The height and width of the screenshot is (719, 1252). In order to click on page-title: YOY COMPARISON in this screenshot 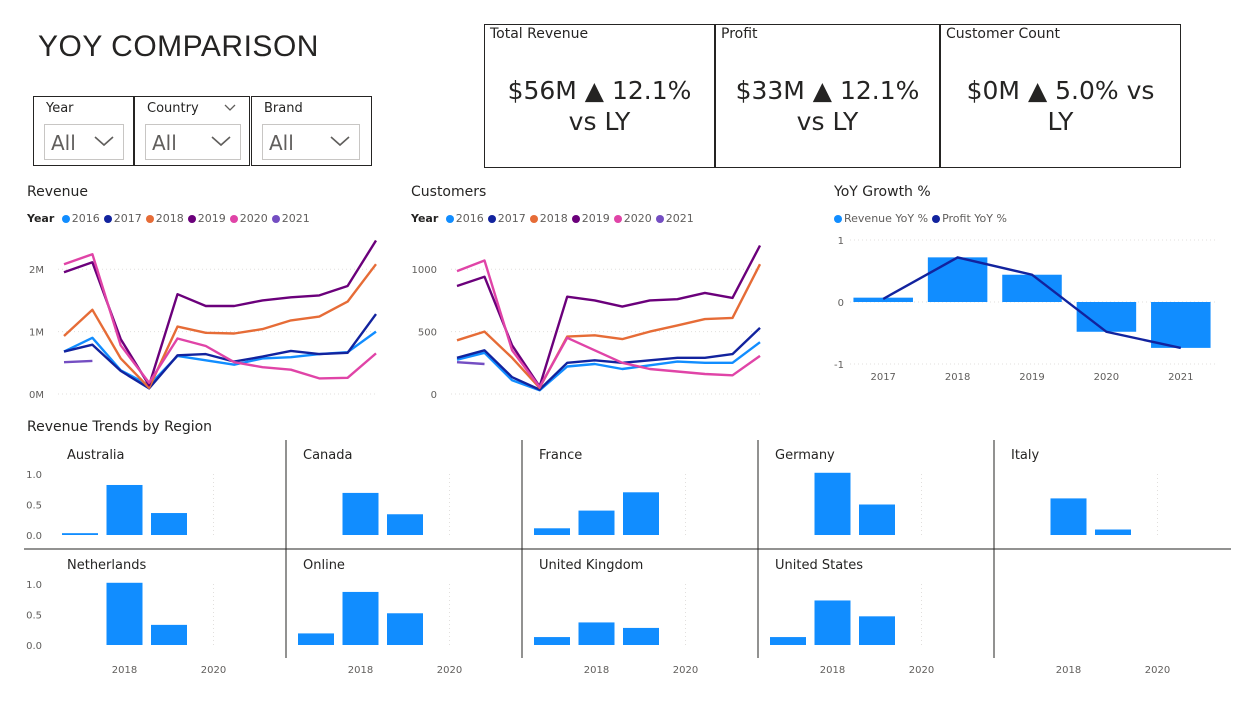, I will do `click(178, 46)`.